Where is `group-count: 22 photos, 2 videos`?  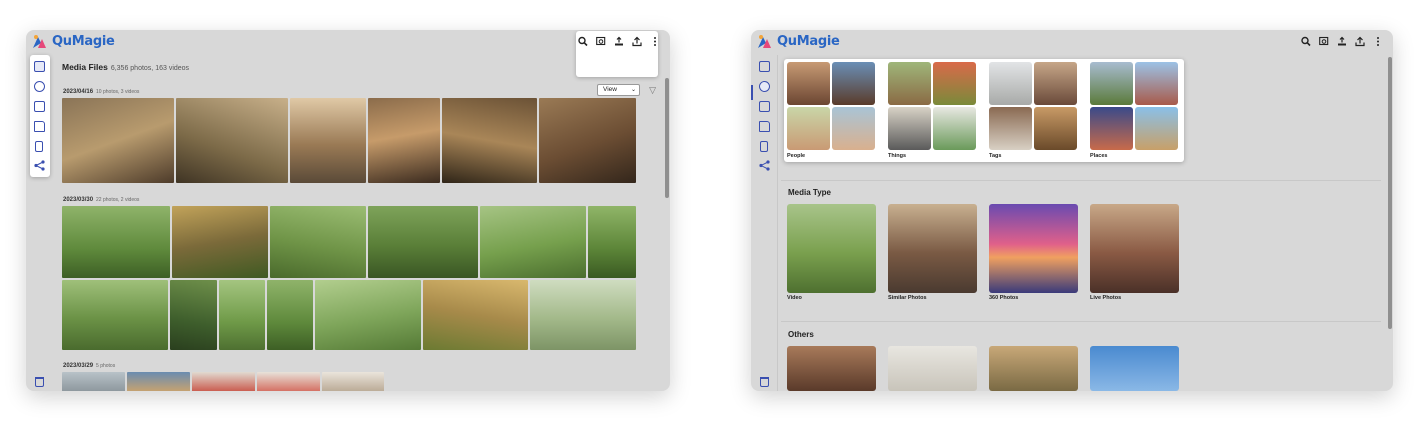
group-count: 22 photos, 2 videos is located at coordinates (118, 200).